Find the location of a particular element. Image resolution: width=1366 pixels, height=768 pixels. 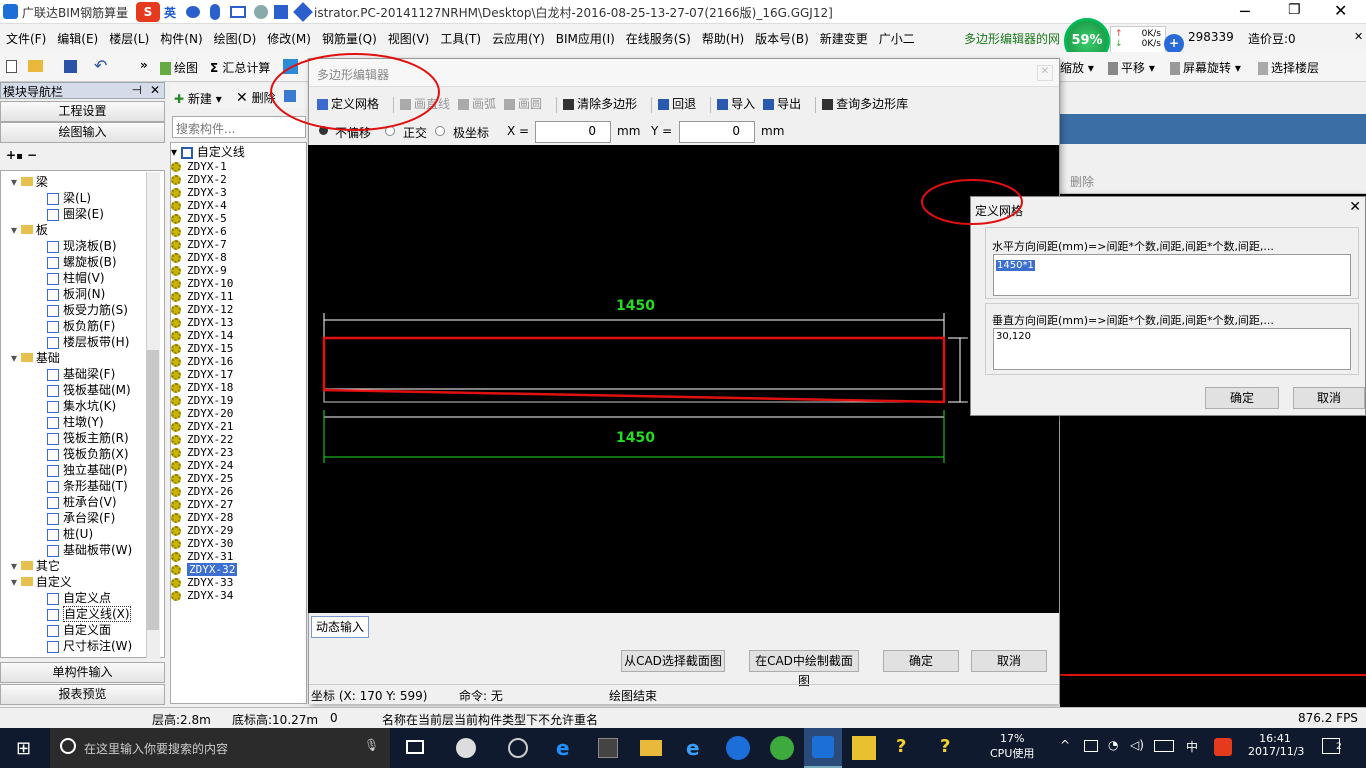

report-preview-button: 报表预览 is located at coordinates (82, 694).